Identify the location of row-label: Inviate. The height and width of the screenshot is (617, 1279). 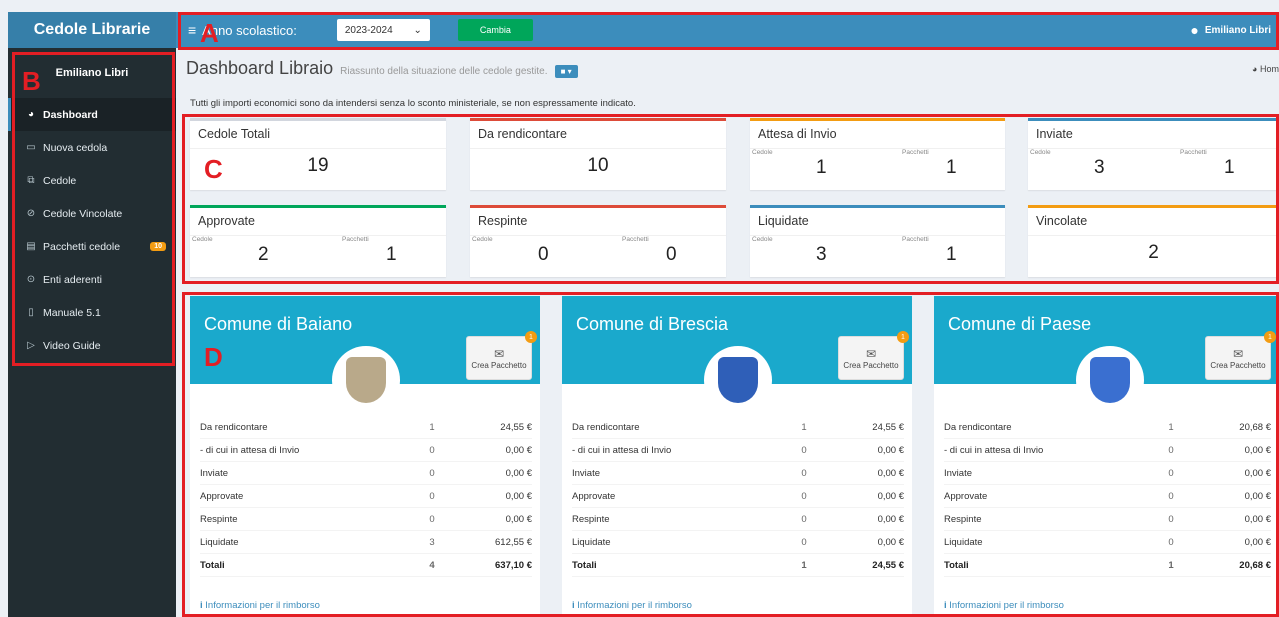
(958, 473).